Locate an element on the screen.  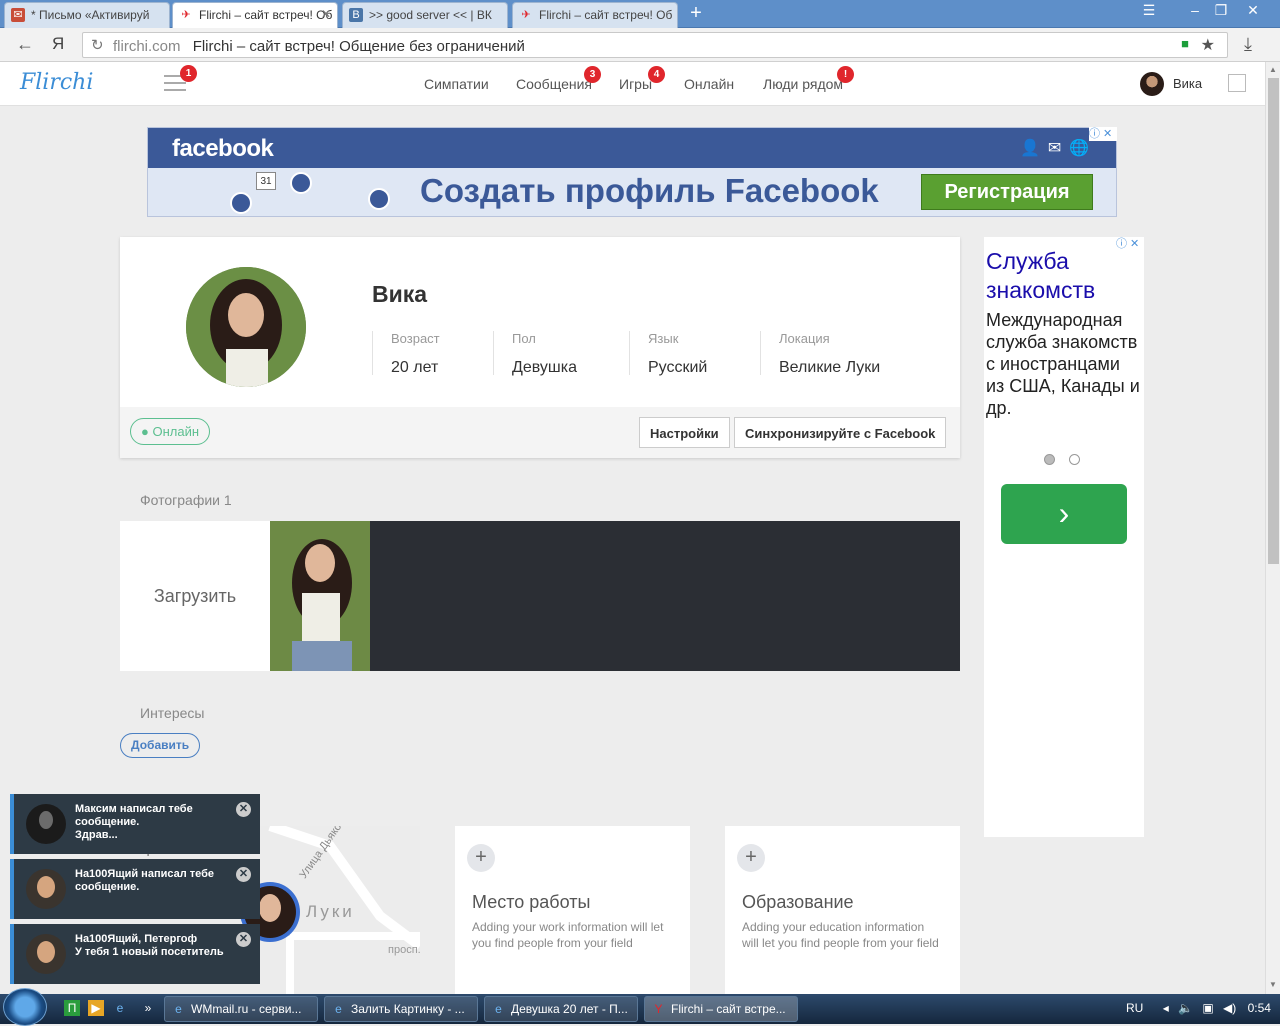
sync-facebook-button: Синхронизируйте с Facebook is located at coordinates (840, 432).